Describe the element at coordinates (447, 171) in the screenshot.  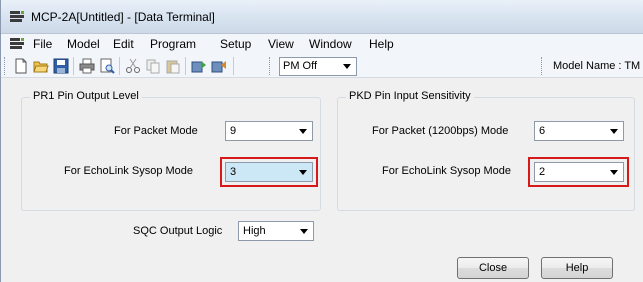
I see `pkd-echolink-label: For EchoLink Sysop Mode` at that location.